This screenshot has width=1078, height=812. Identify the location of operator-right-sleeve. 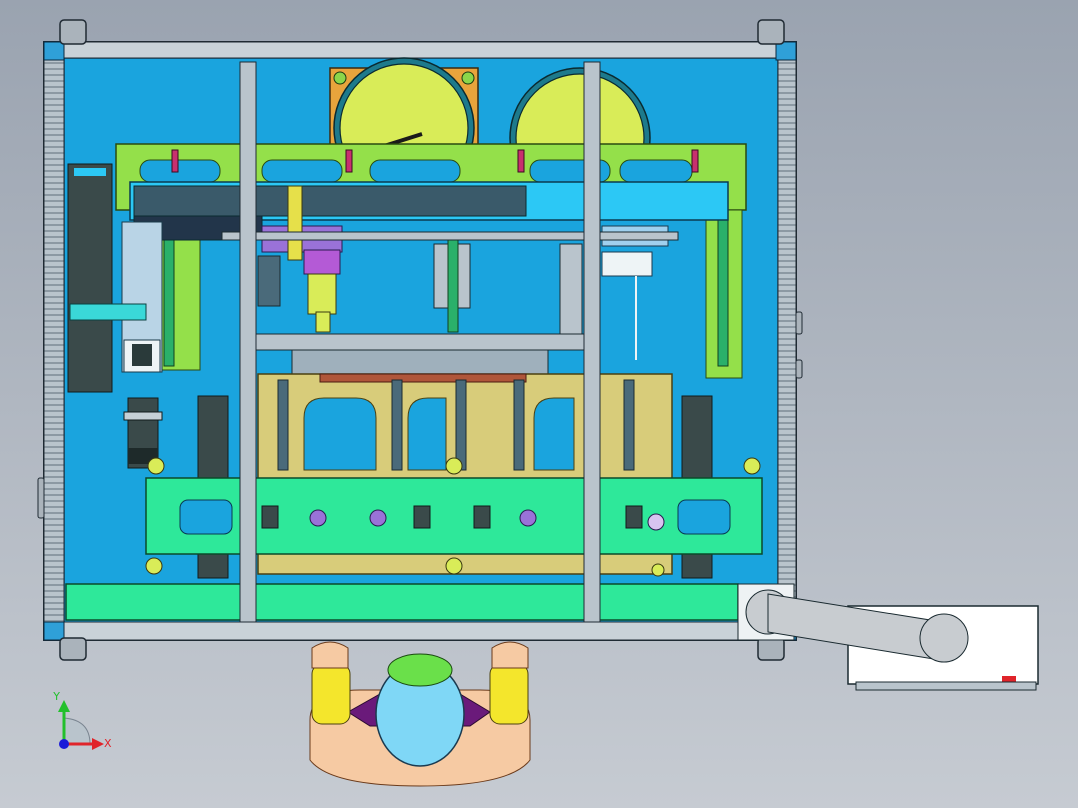
(509, 694).